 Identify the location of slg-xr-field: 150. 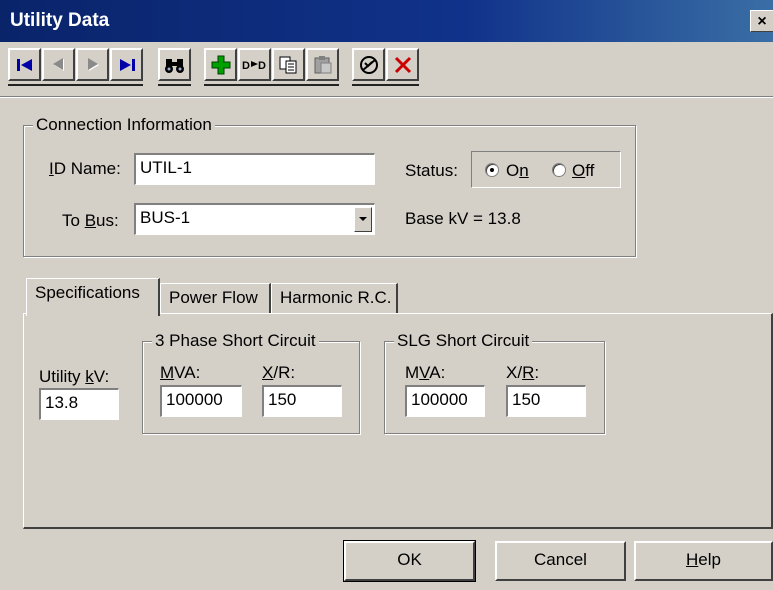
(546, 401).